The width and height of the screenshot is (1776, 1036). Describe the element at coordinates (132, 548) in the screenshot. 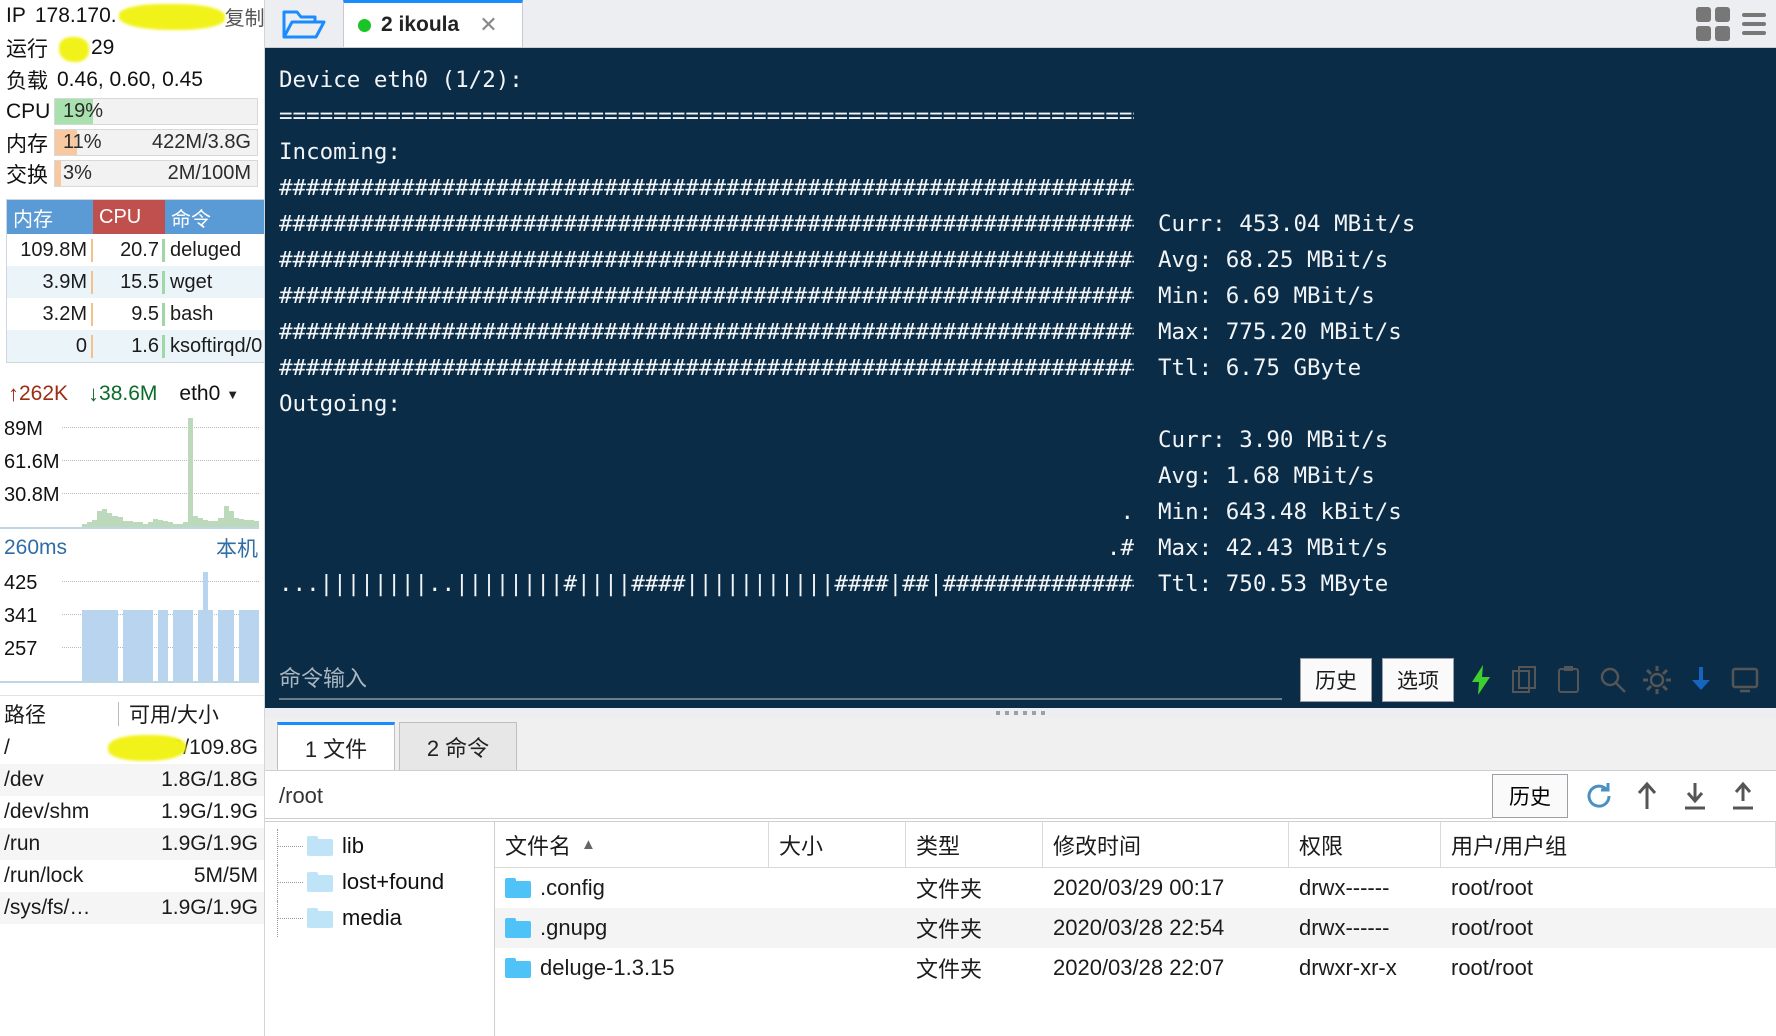

I see `latency-summary: 260ms 本机` at that location.